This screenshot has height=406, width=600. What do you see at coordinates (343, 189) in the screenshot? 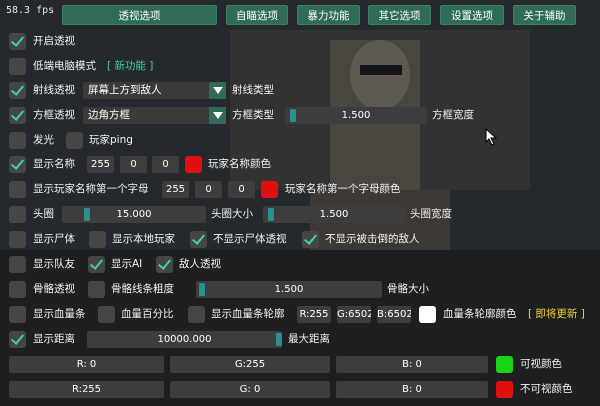
I see `first-char-color-label: 玩家名称第一个字母颜色` at bounding box center [343, 189].